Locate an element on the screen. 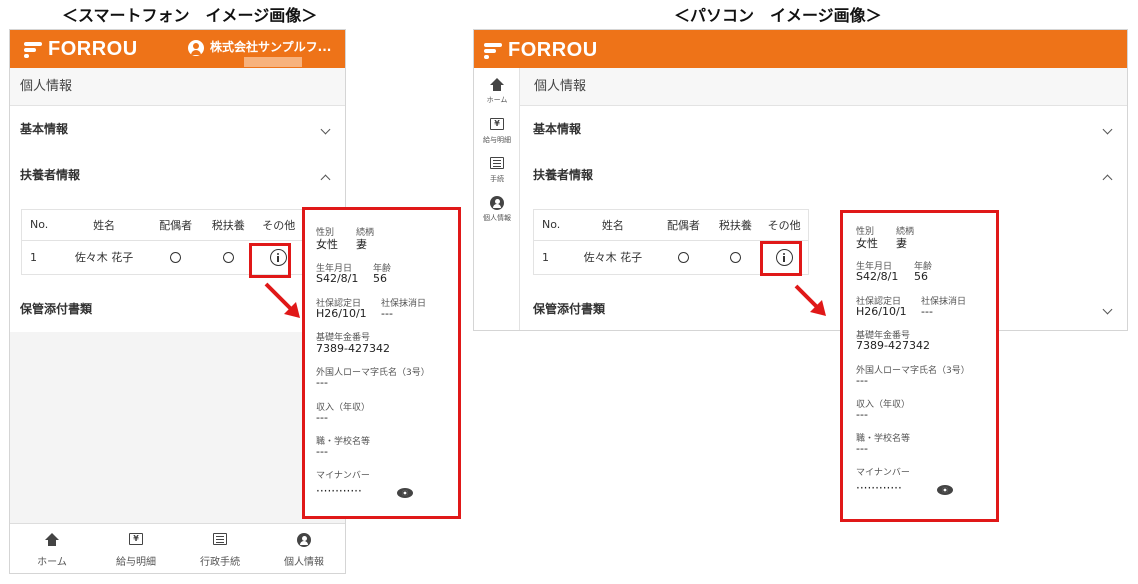 The image size is (1138, 584). pc-side-nav: ホーム ¥ 給与明細 手続 個人情報 is located at coordinates (497, 199).